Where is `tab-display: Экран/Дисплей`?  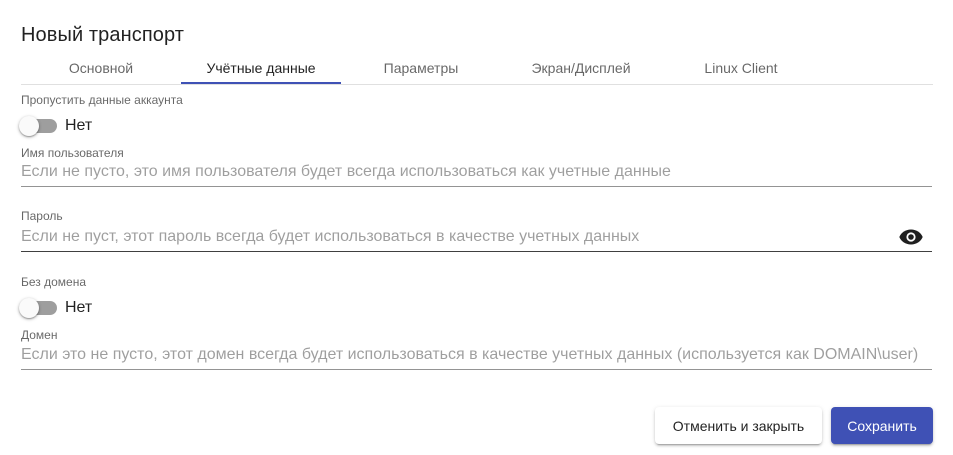 tab-display: Экран/Дисплей is located at coordinates (581, 68).